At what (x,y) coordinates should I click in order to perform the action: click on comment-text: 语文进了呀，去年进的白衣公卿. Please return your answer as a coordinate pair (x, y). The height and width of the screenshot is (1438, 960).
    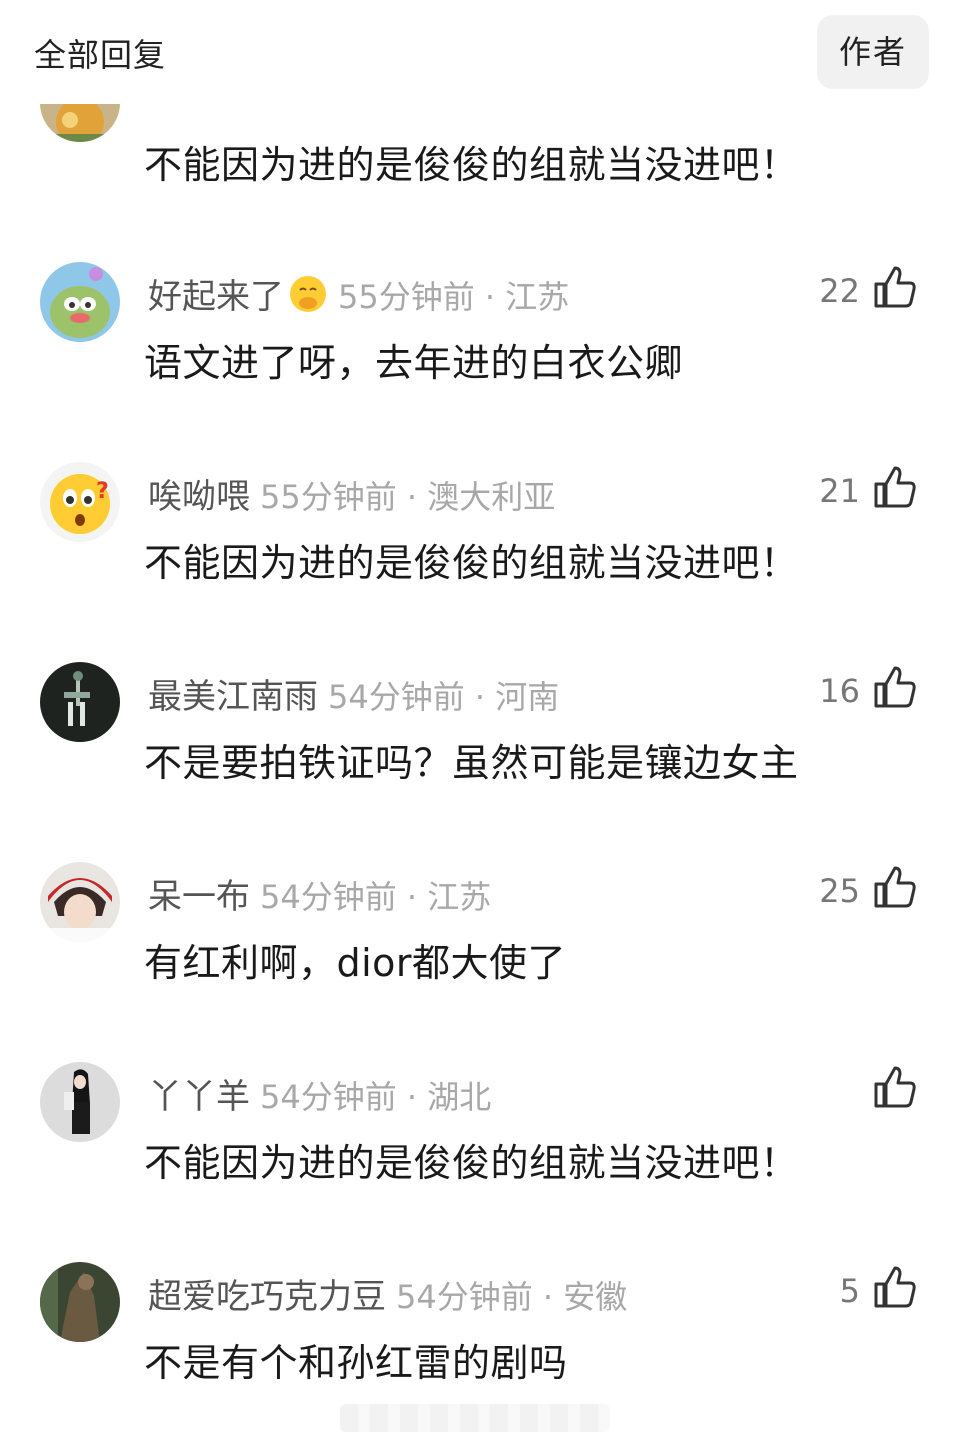
    Looking at the image, I should click on (414, 363).